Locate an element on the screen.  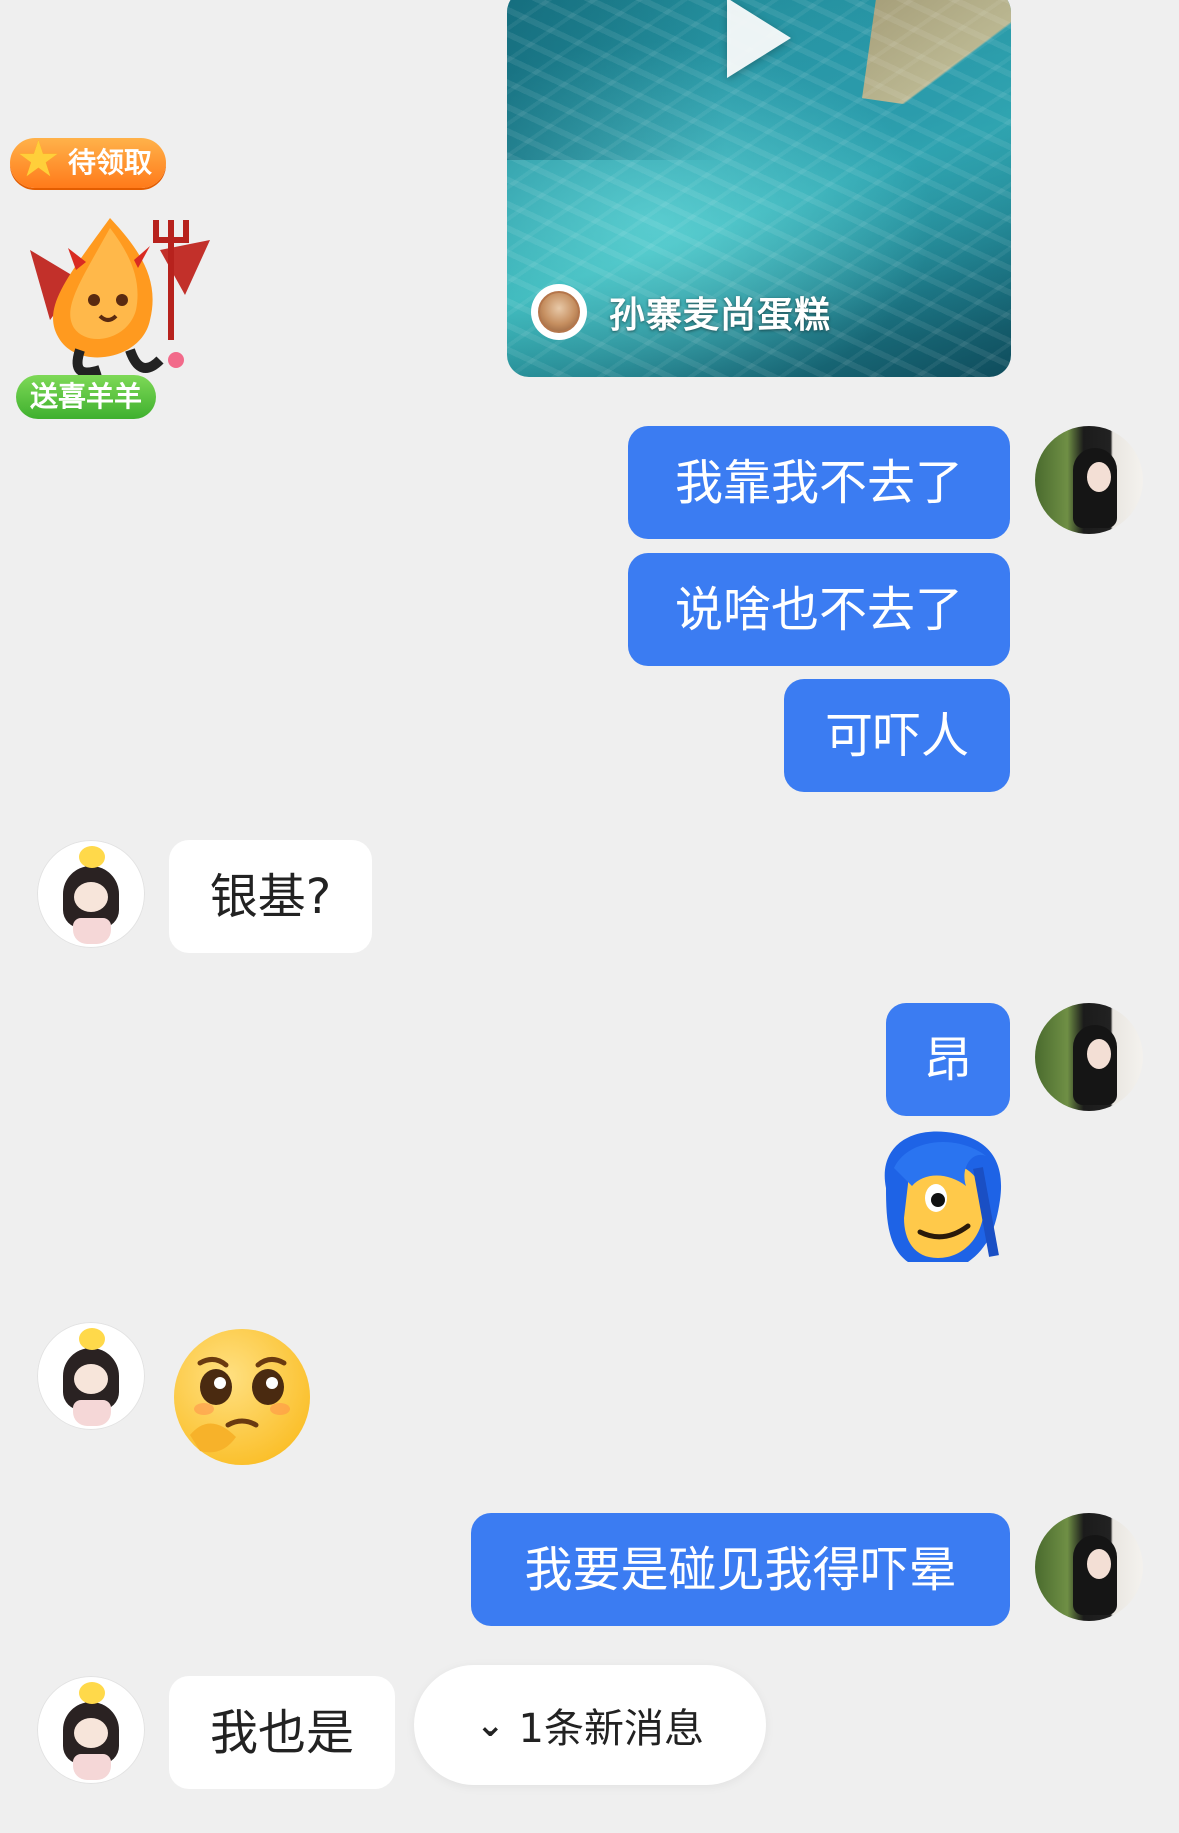
pleading-face-sticker is located at coordinates (242, 1397).